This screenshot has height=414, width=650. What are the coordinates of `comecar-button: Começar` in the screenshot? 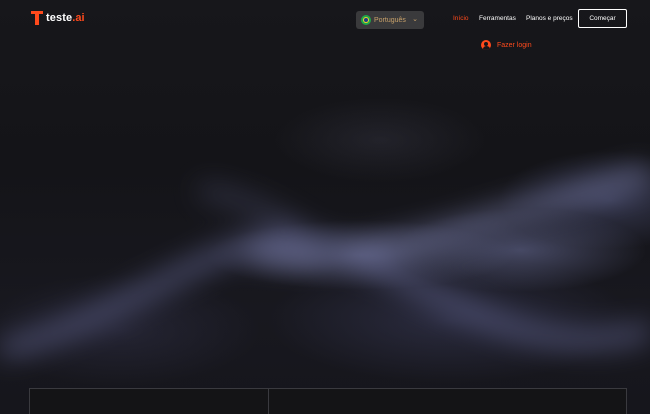 It's located at (602, 18).